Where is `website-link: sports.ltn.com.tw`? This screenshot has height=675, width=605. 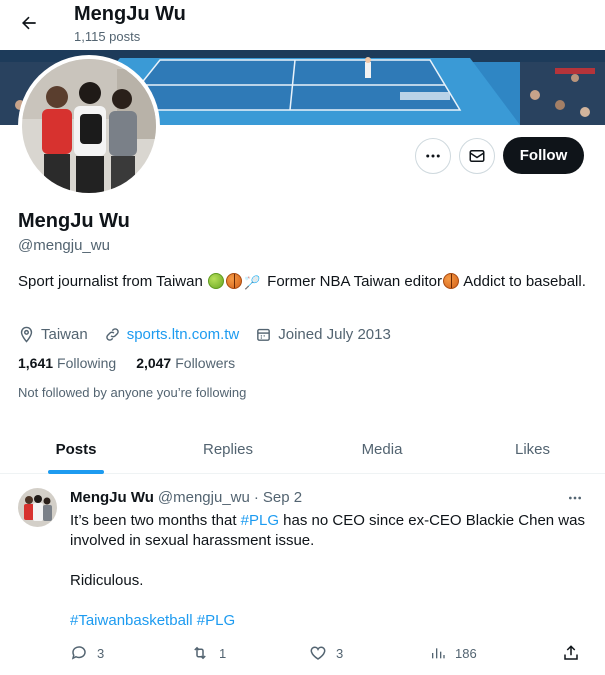 website-link: sports.ltn.com.tw is located at coordinates (183, 334).